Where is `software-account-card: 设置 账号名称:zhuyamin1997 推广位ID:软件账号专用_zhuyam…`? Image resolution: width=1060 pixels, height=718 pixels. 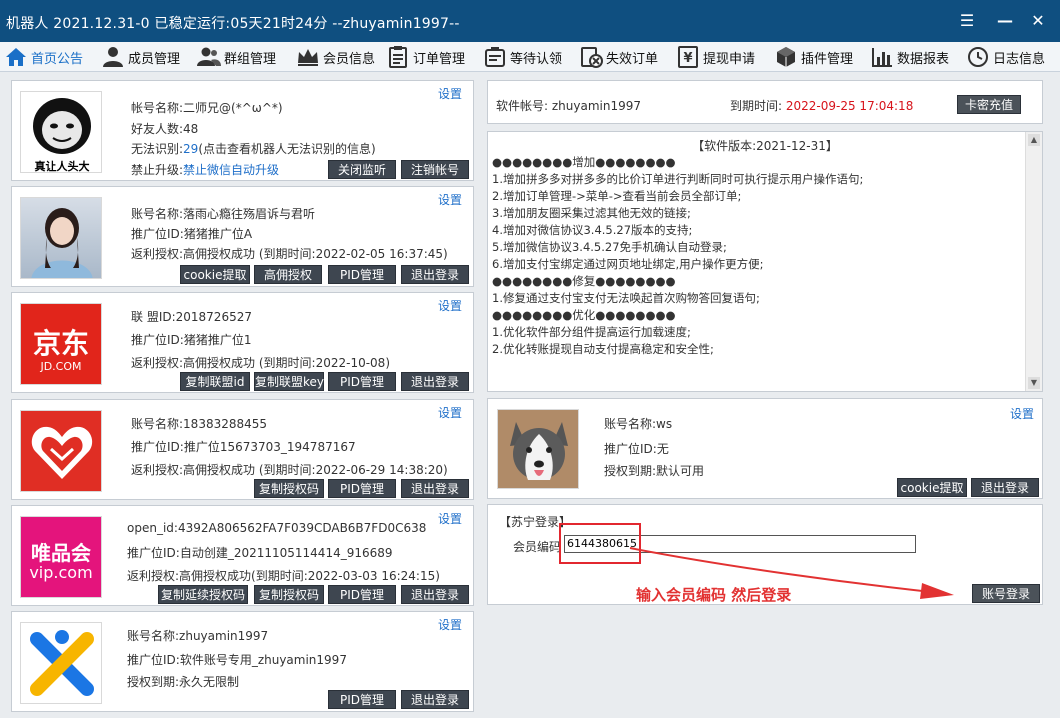 software-account-card: 设置 账号名称:zhuyamin1997 推广位ID:软件账号专用_zhuyam… is located at coordinates (242, 661).